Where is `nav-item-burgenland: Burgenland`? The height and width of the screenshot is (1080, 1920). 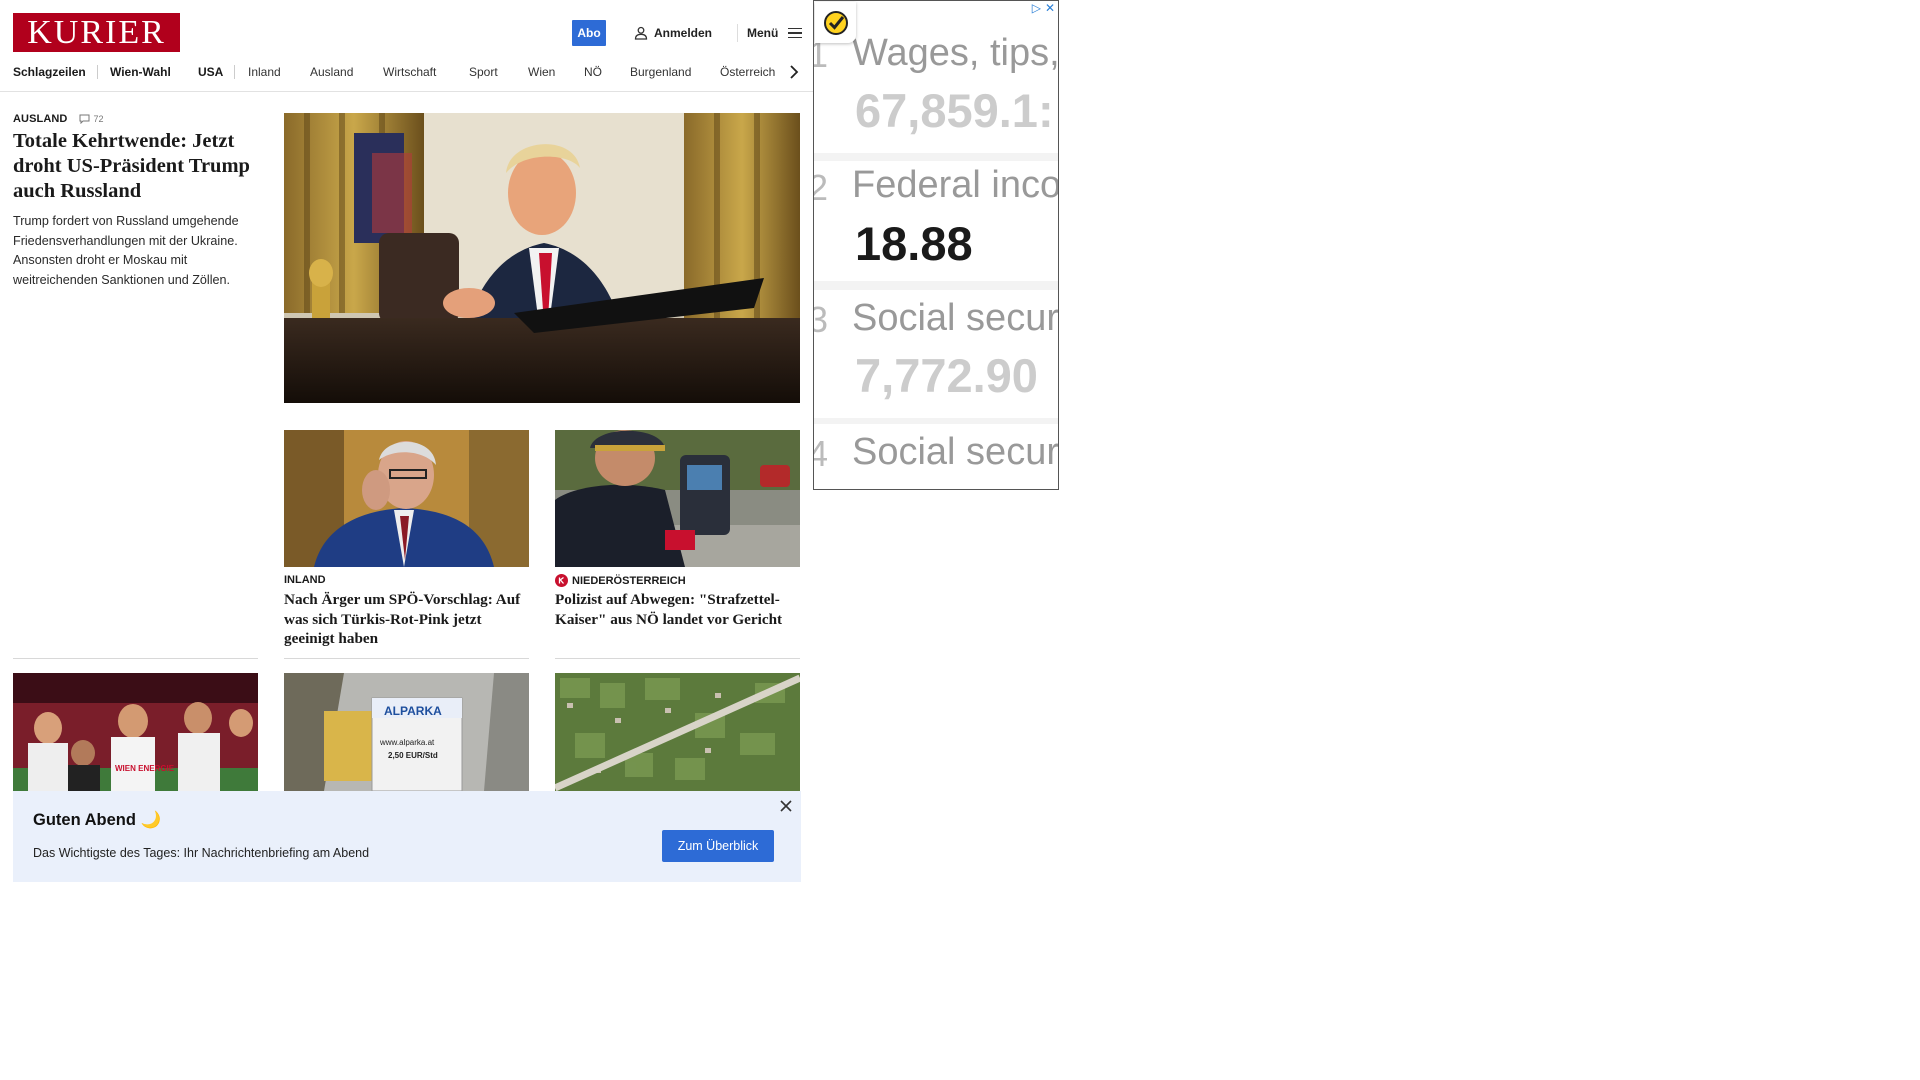
nav-item-burgenland: Burgenland is located at coordinates (660, 72).